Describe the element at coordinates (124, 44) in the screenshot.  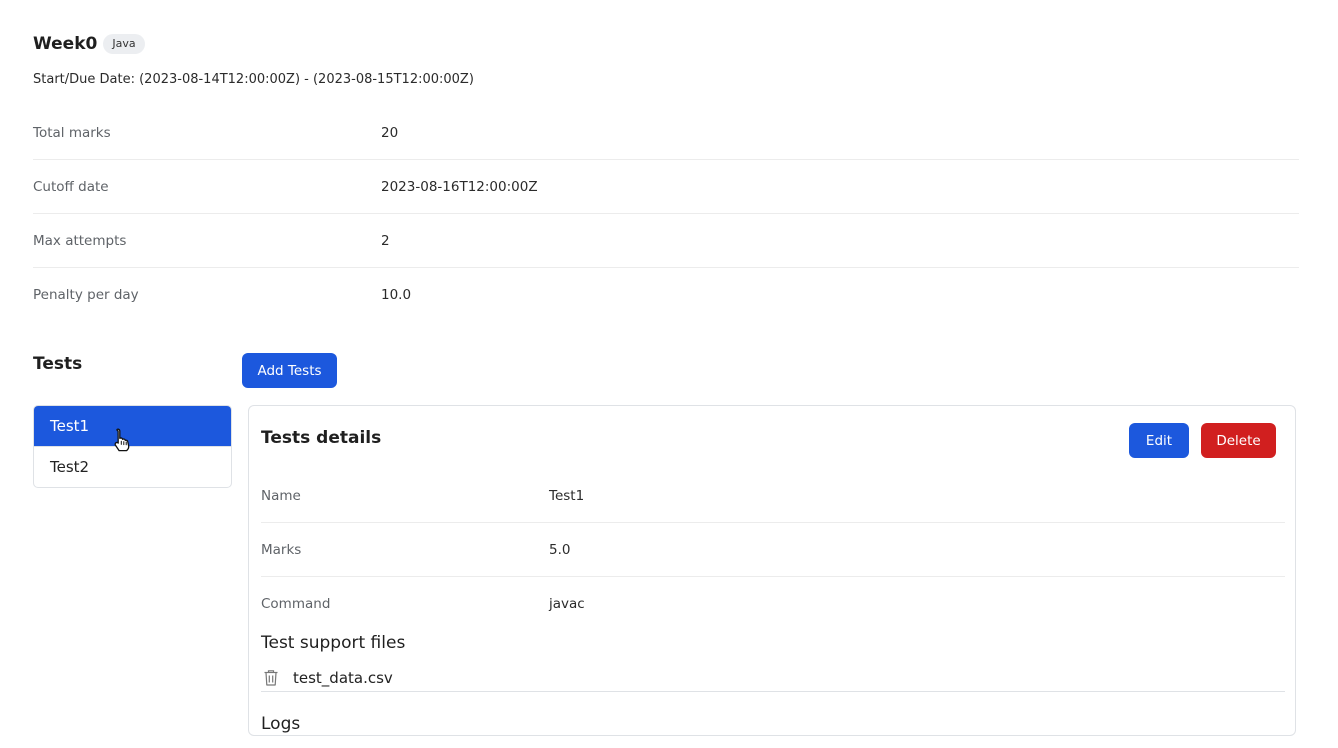
I see `language-badge: Java` at that location.